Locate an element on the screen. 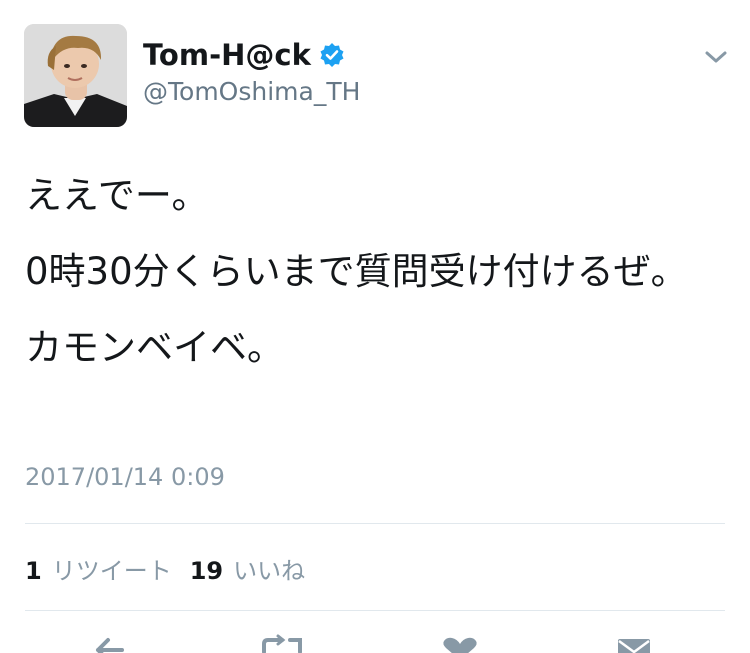 The height and width of the screenshot is (653, 750). tweet-line: ええでー。 is located at coordinates (117, 195).